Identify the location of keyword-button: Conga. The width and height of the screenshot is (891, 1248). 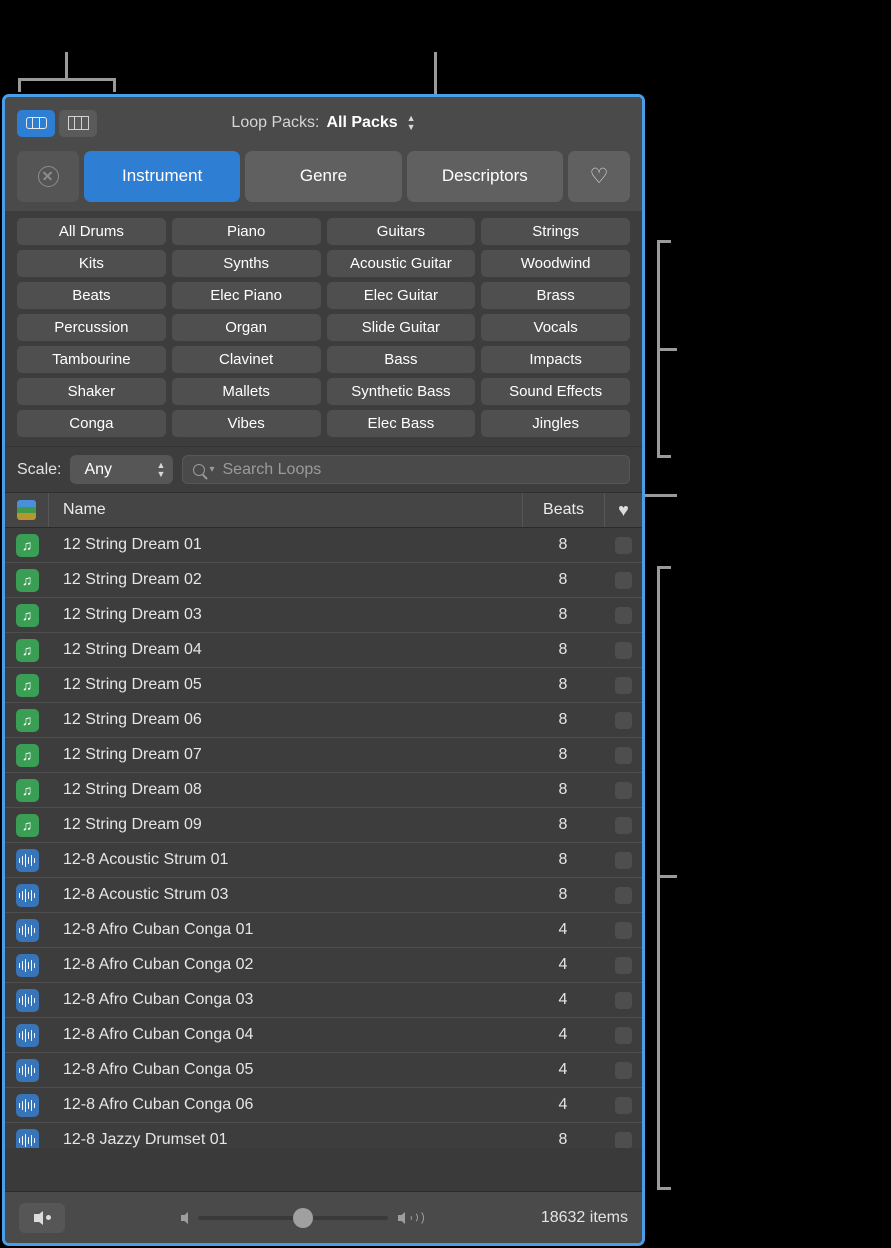
(91, 423).